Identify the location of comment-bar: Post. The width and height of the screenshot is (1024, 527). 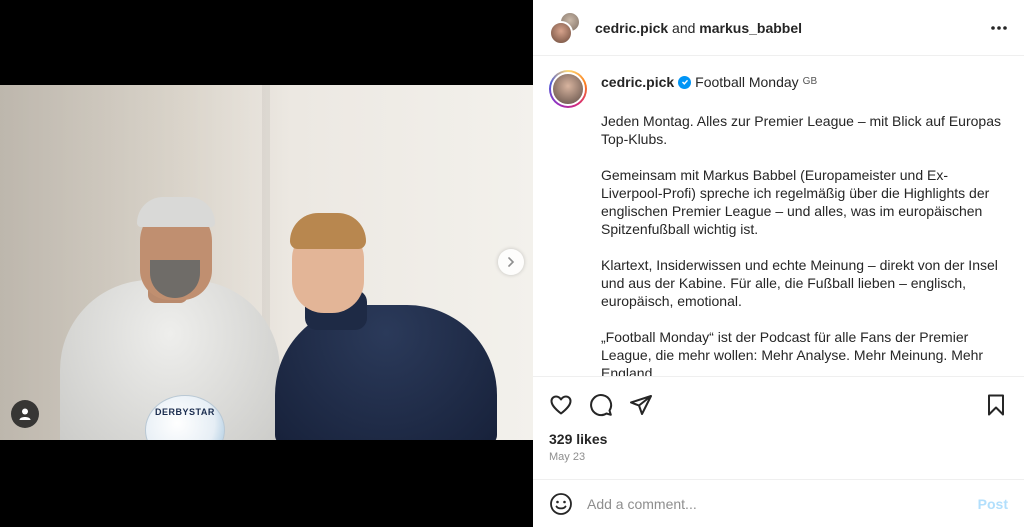
(778, 503).